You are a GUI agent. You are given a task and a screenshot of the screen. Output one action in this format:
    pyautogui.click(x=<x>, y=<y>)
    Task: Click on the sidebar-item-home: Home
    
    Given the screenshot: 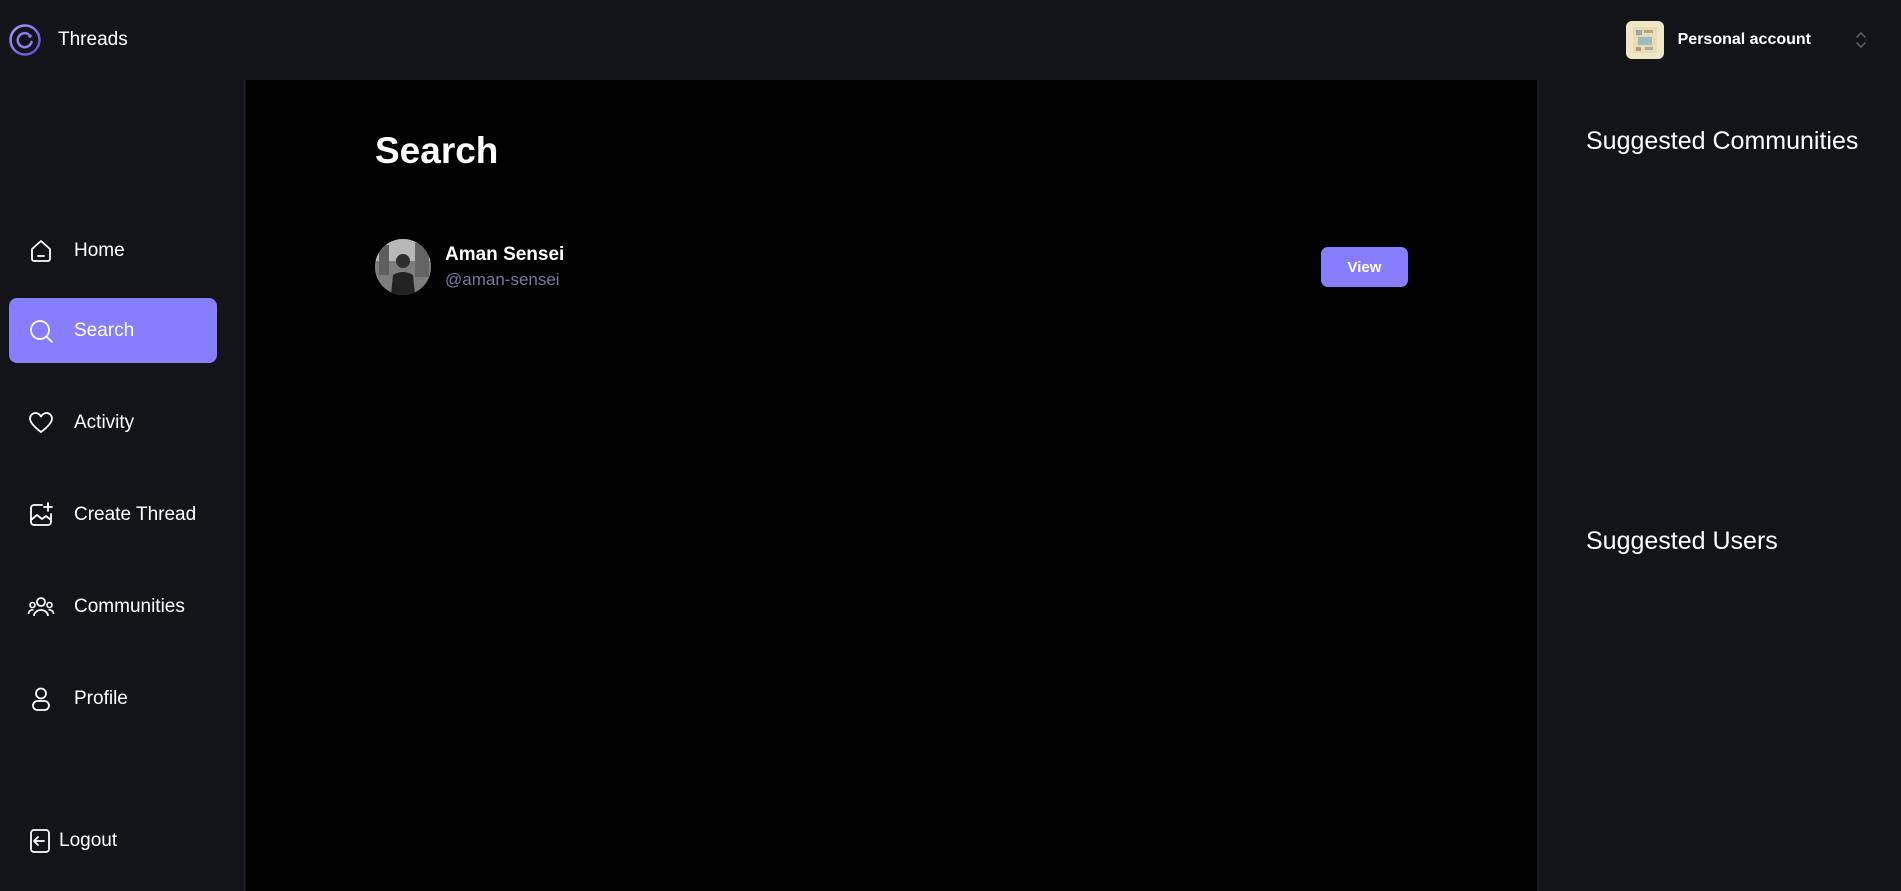 What is the action you would take?
    pyautogui.click(x=113, y=250)
    